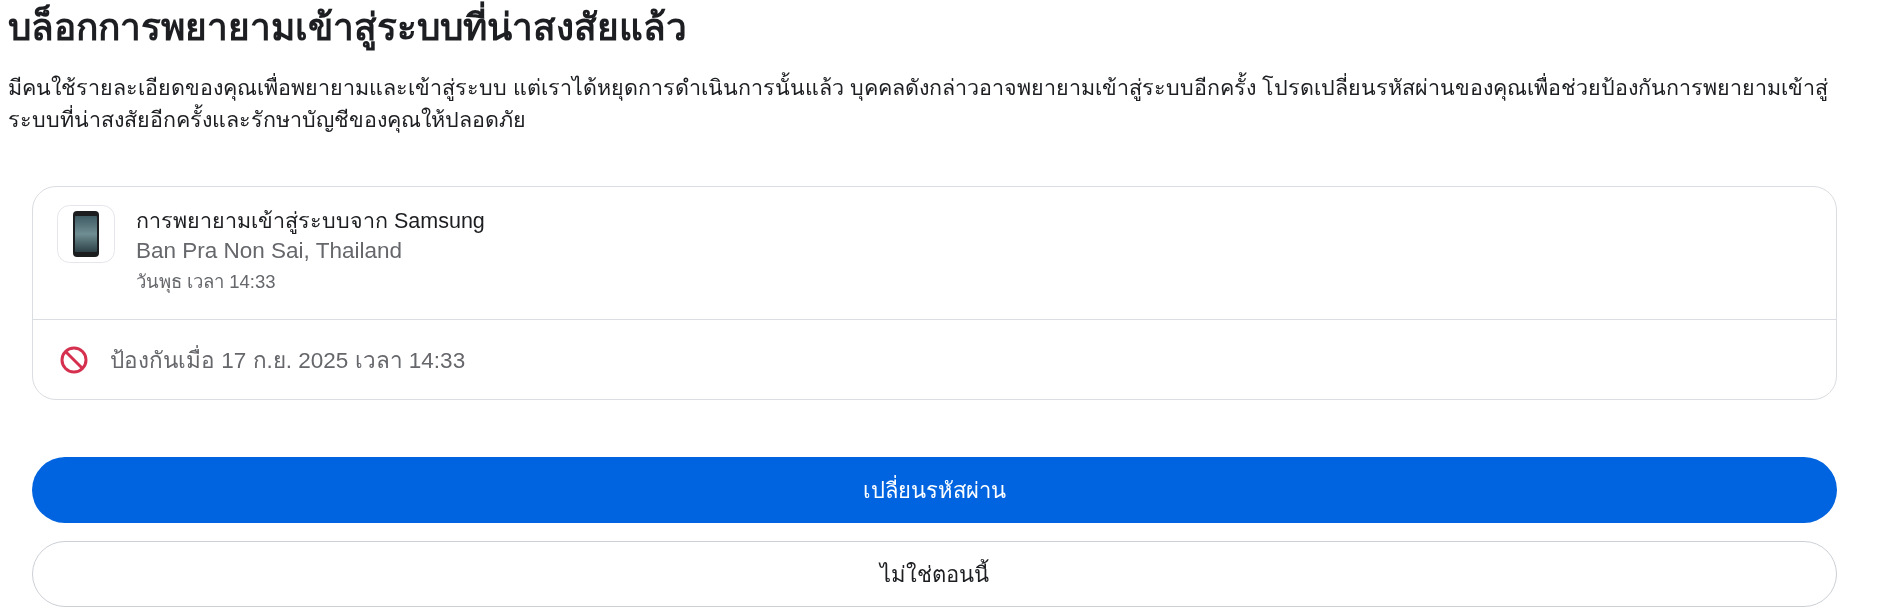  Describe the element at coordinates (934, 490) in the screenshot. I see `change-password-button: เปลี่ยนรหัสผ่าน` at that location.